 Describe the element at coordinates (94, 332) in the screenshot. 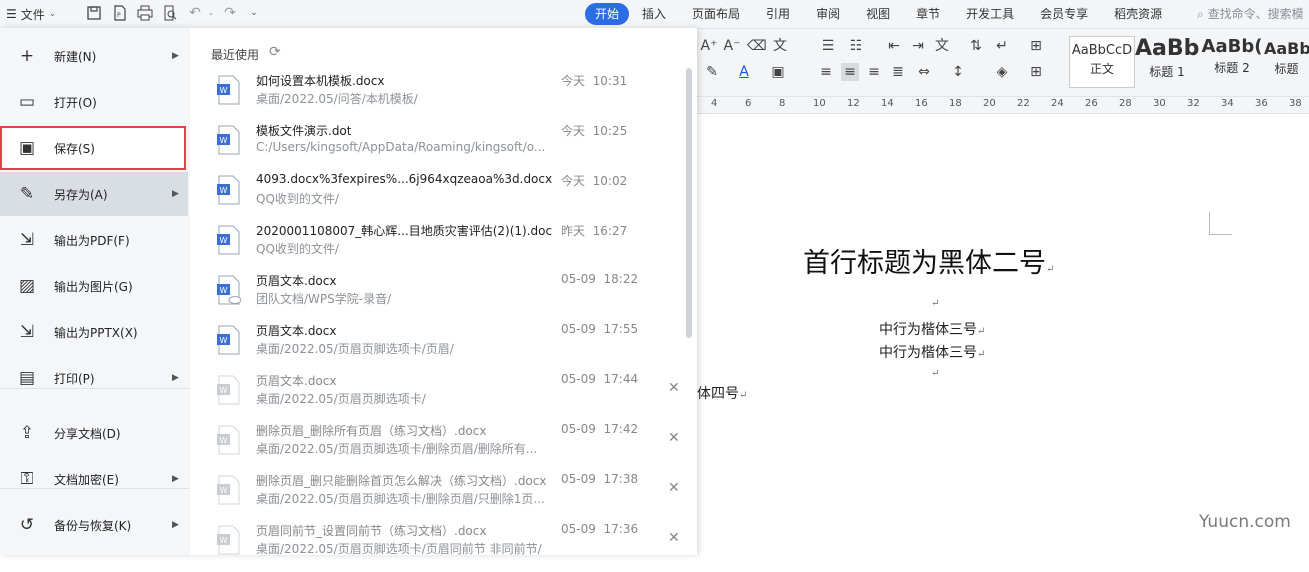

I see `file-menu-item: ⇲ 输出为PPTX(X)` at that location.